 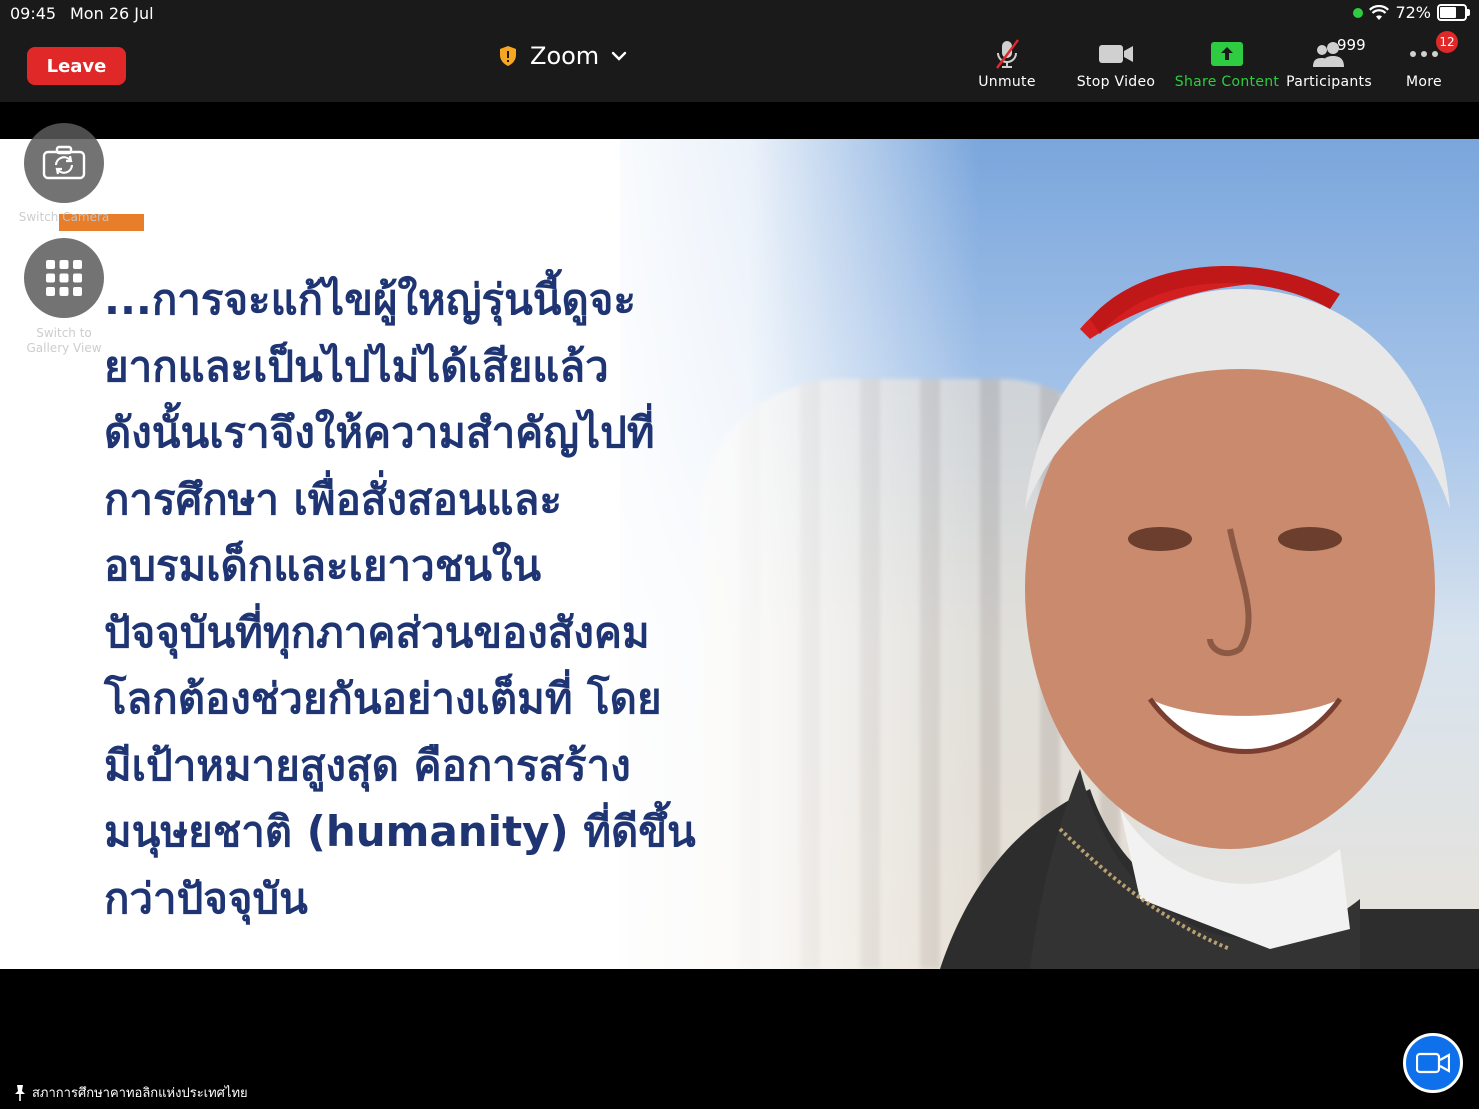 I want to click on slide-text-line: อบรมเด็กและเยาวชนใน, so click(x=323, y=565).